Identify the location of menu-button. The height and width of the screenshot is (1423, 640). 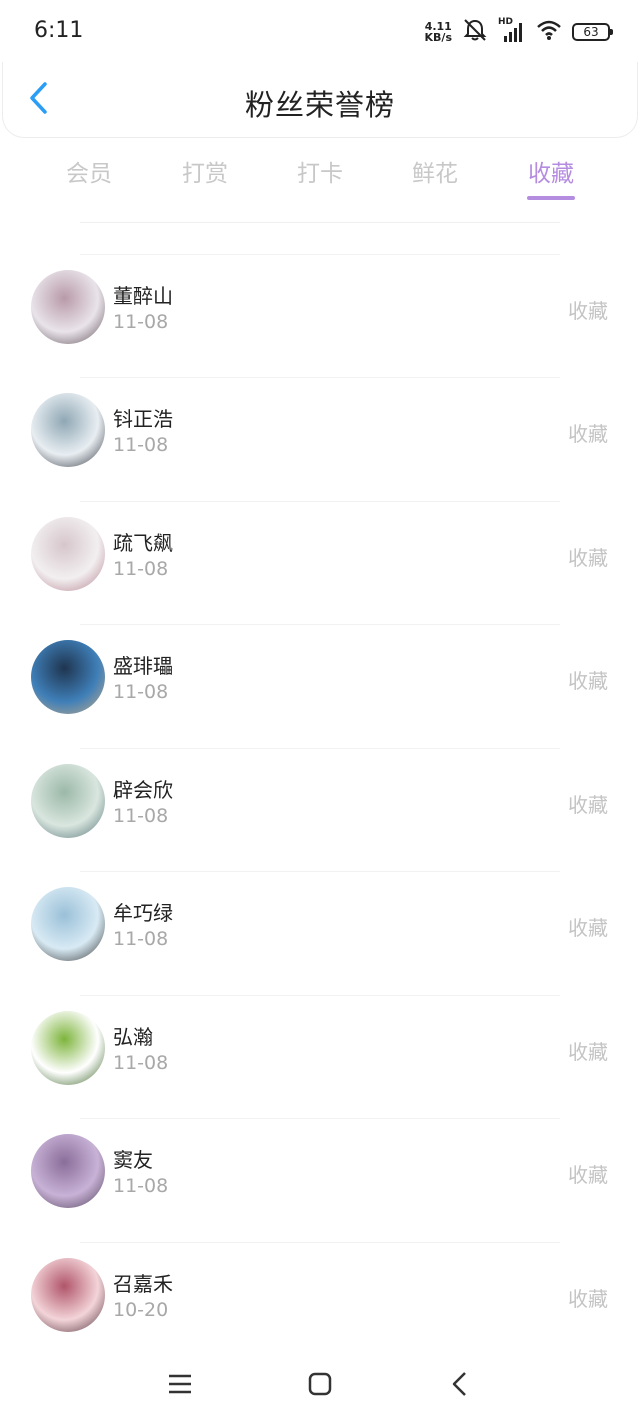
(180, 1386).